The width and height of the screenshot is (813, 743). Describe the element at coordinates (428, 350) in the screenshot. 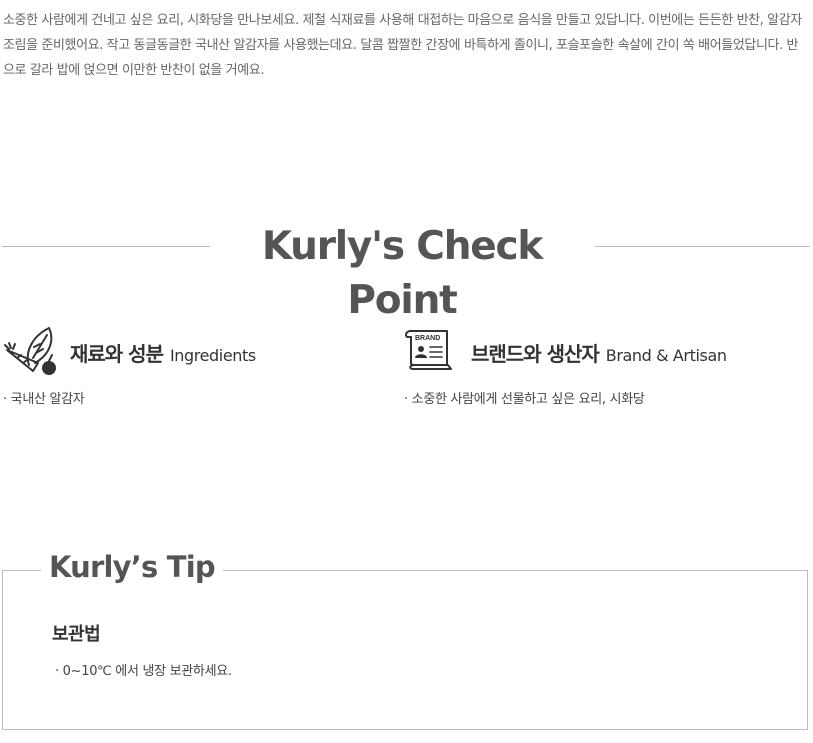

I see `brand-certificate-icon: BRAND` at that location.